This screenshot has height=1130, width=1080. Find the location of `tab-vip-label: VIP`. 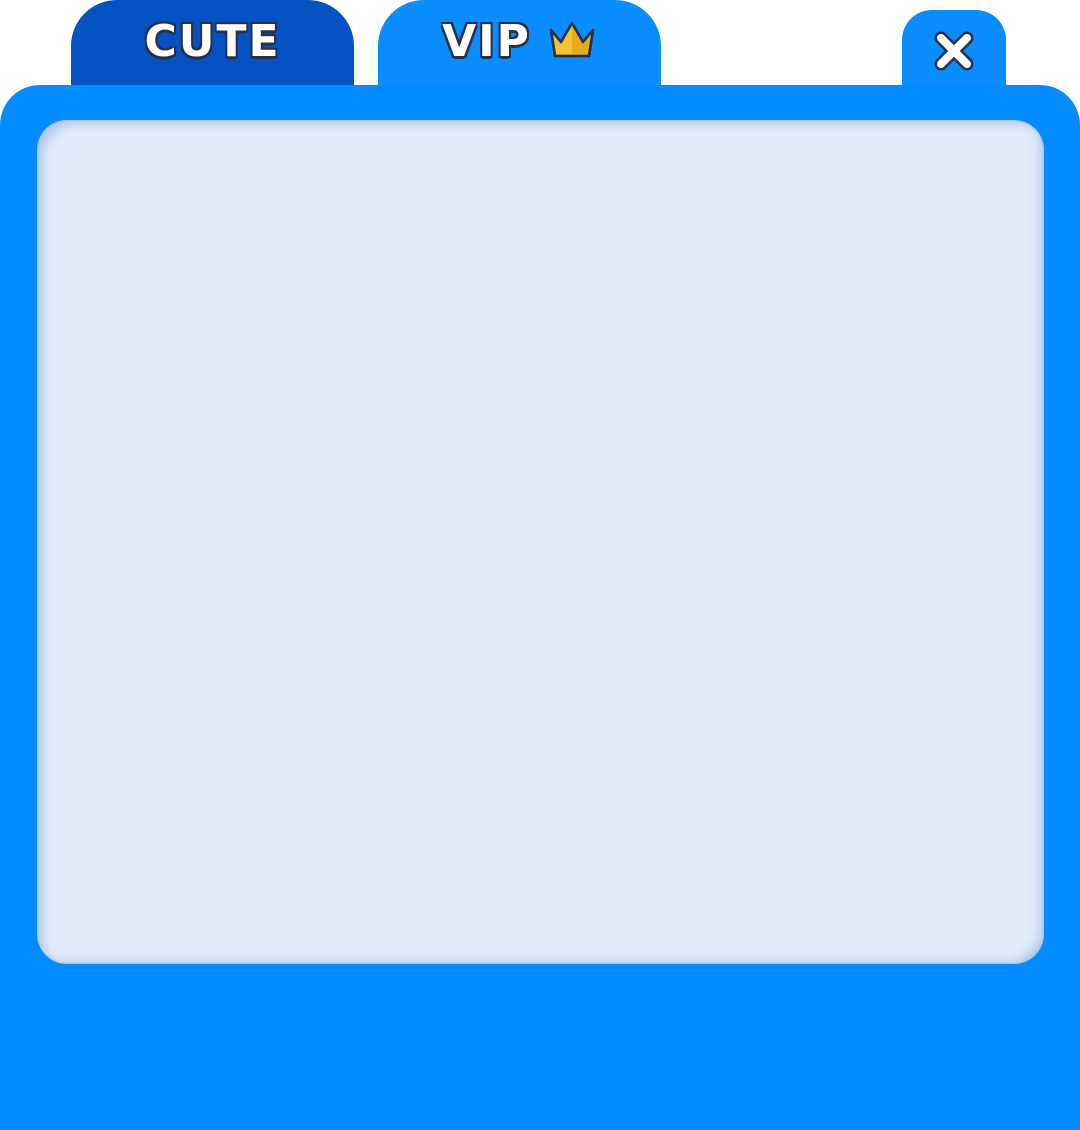

tab-vip-label: VIP is located at coordinates (486, 41).